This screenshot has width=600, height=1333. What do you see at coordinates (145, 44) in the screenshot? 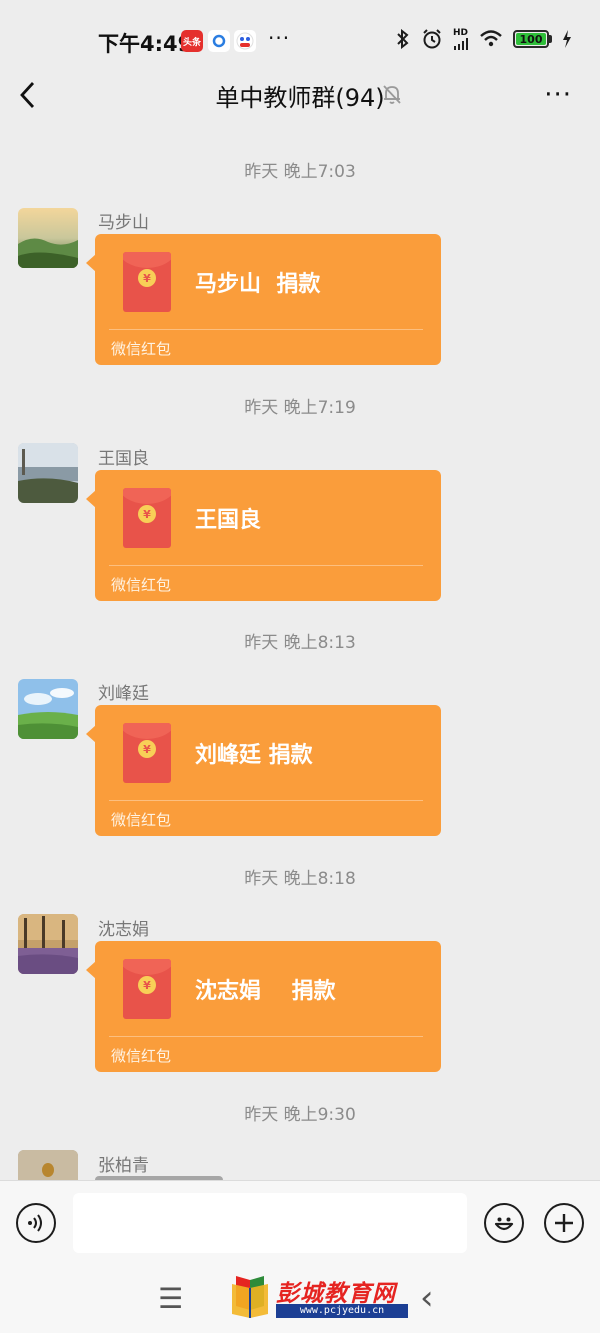
I see `status-time: 下午4:49` at bounding box center [145, 44].